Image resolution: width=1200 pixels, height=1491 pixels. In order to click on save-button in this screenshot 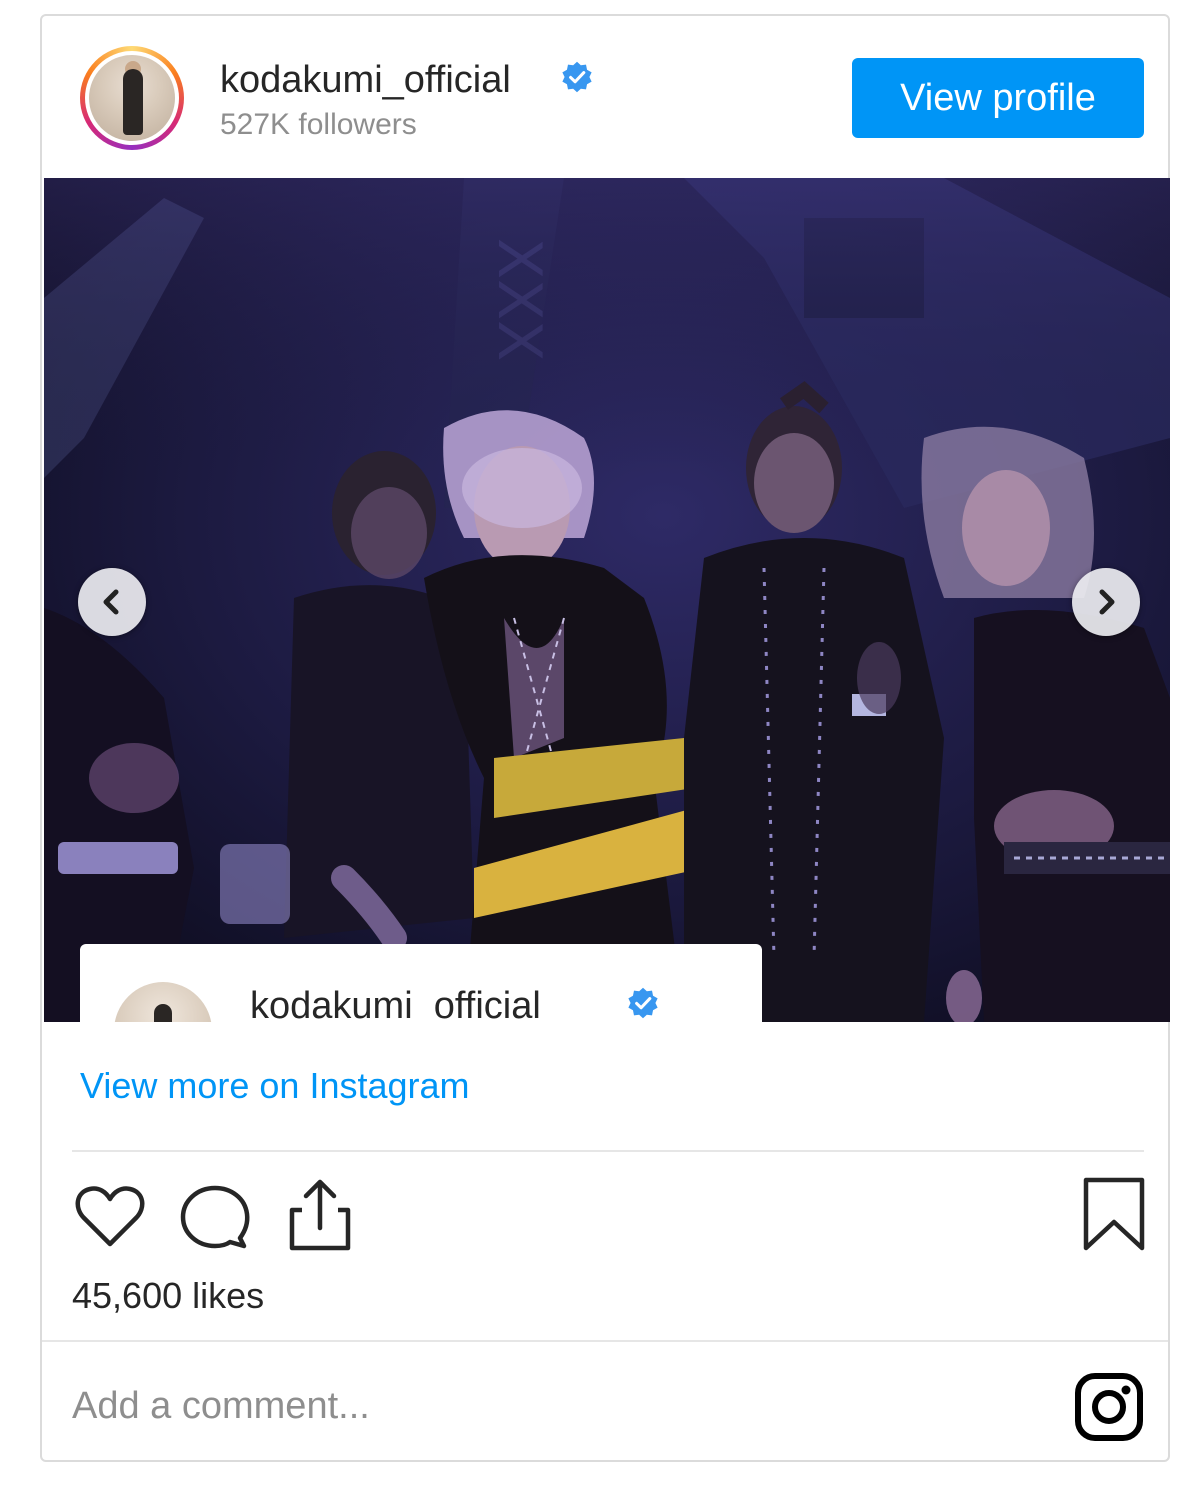, I will do `click(1114, 1216)`.